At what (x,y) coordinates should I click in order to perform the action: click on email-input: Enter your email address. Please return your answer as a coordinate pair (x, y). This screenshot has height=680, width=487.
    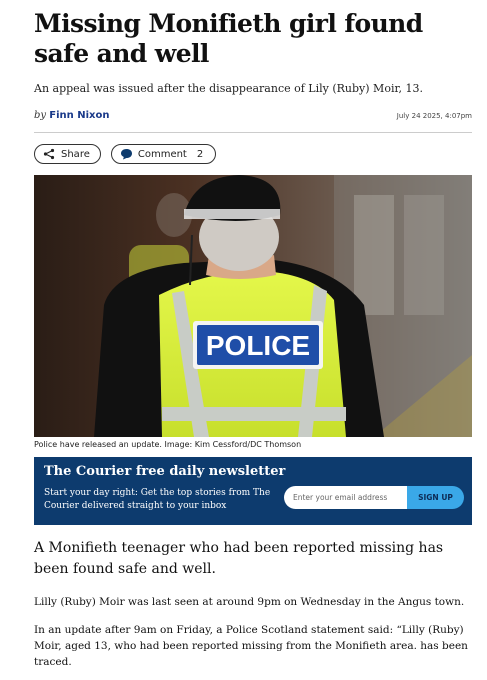
    Looking at the image, I should click on (345, 497).